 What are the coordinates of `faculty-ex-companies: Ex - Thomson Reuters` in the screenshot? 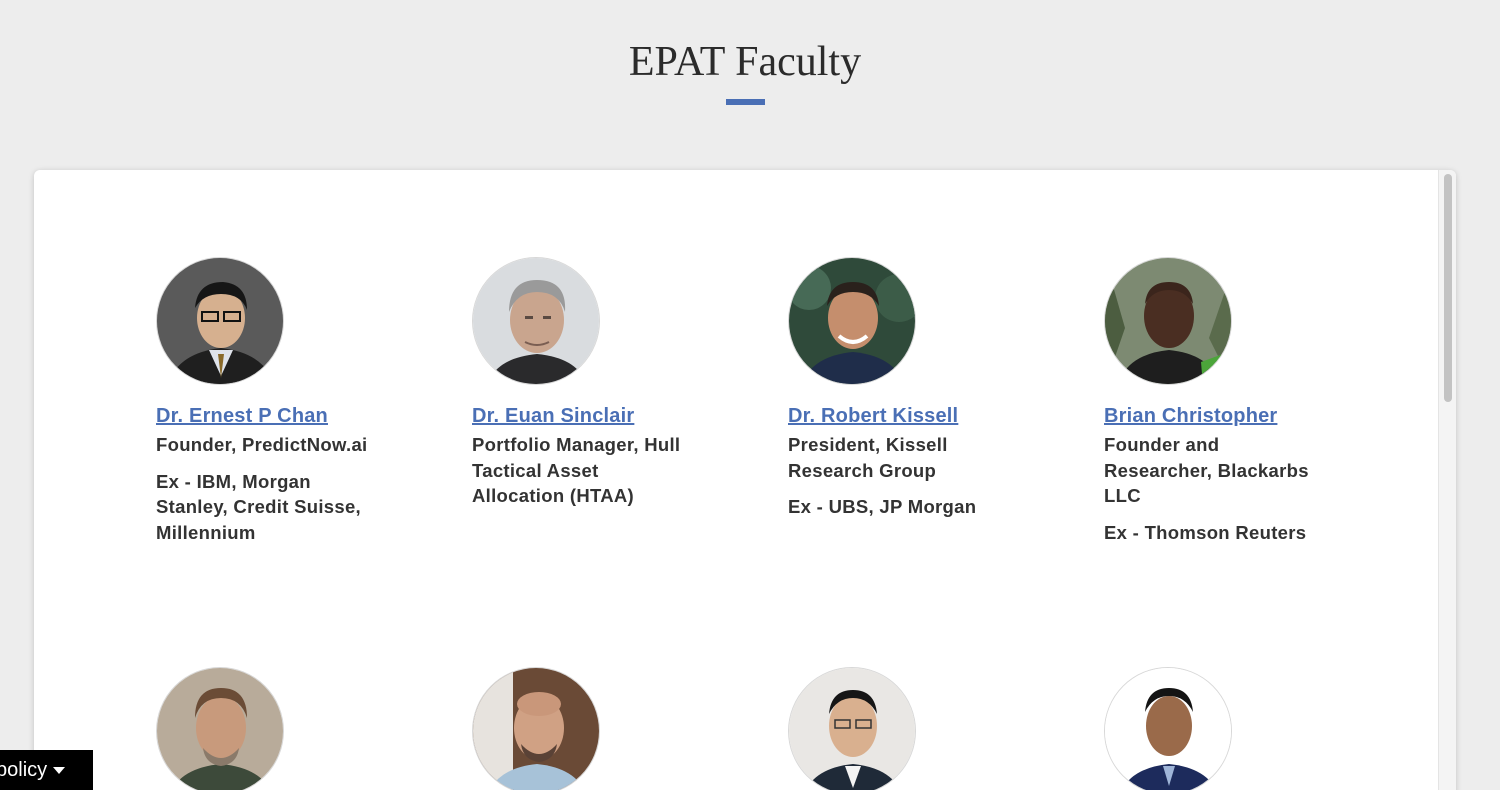 It's located at (1205, 532).